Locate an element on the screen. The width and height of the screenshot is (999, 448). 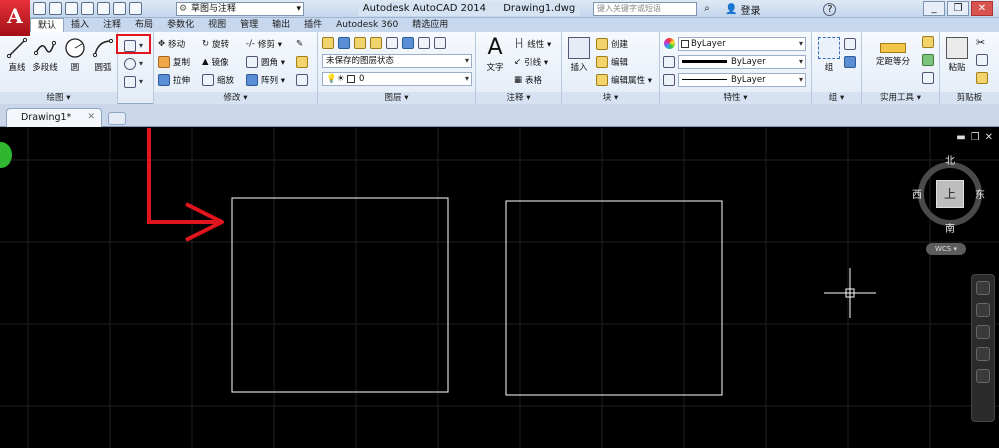
tab-8: 插件 is located at coordinates (313, 25).